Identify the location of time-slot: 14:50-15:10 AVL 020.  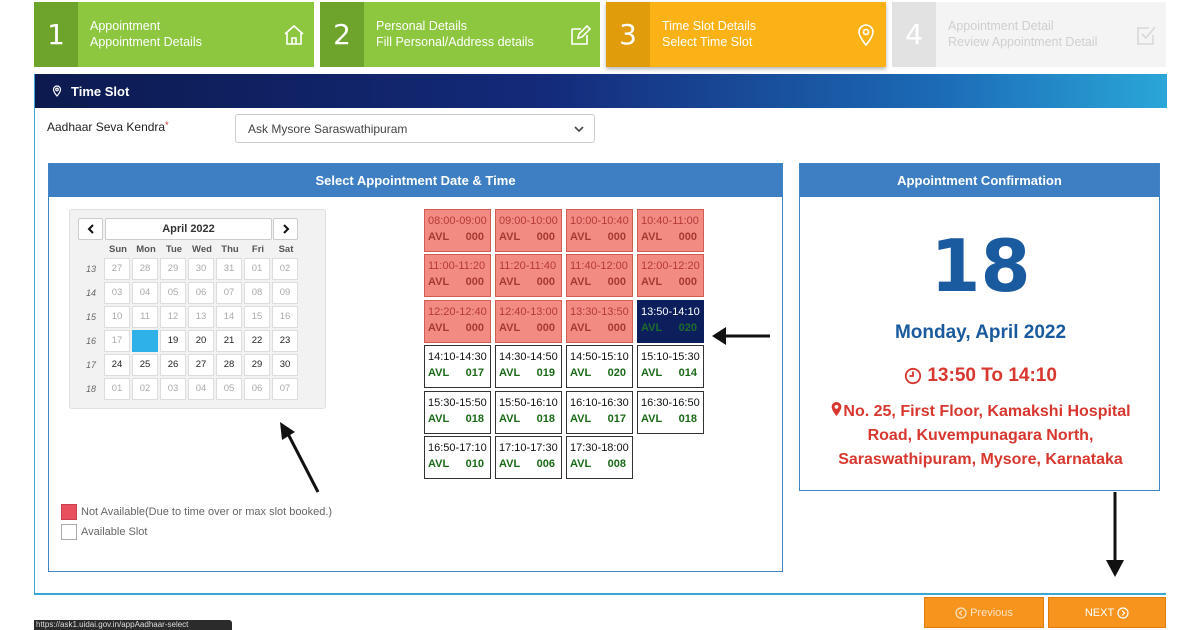
(599, 366).